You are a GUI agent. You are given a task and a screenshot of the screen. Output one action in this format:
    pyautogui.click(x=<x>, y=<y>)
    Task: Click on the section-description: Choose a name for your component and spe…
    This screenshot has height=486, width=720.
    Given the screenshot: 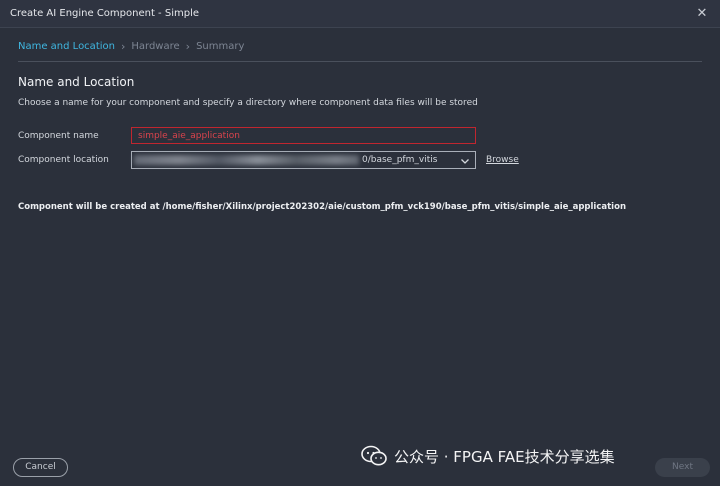 What is the action you would take?
    pyautogui.click(x=248, y=103)
    